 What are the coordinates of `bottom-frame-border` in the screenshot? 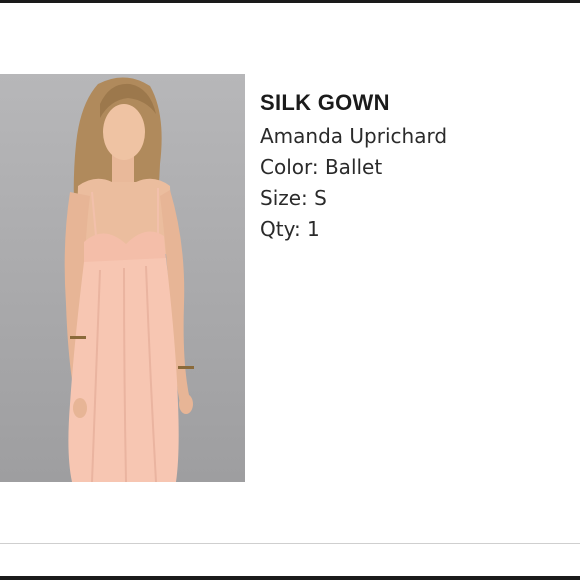 It's located at (290, 578).